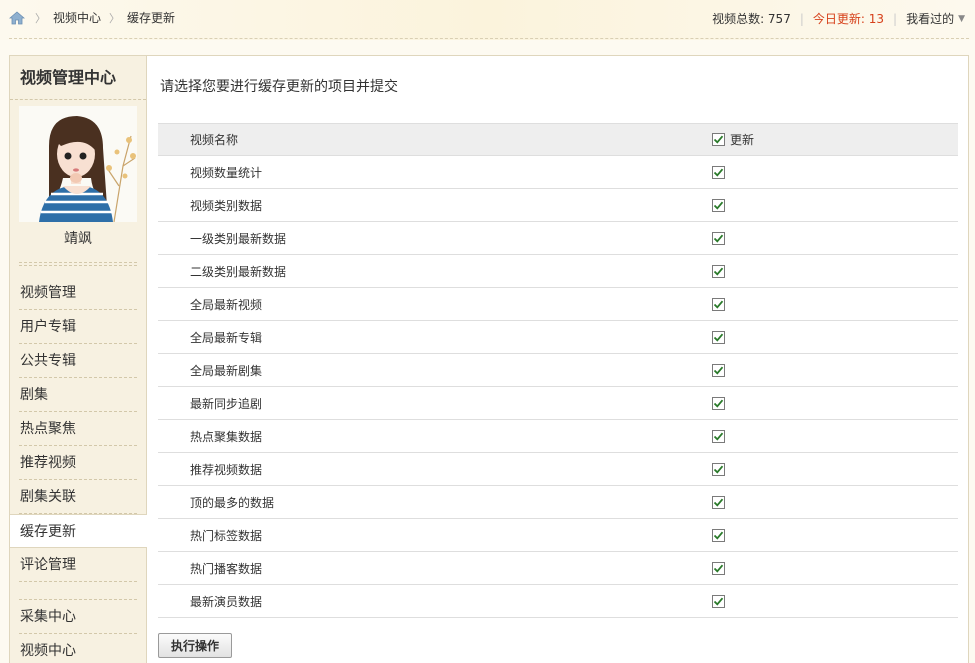 The height and width of the screenshot is (663, 975). I want to click on history-label: 我看过的, so click(930, 19).